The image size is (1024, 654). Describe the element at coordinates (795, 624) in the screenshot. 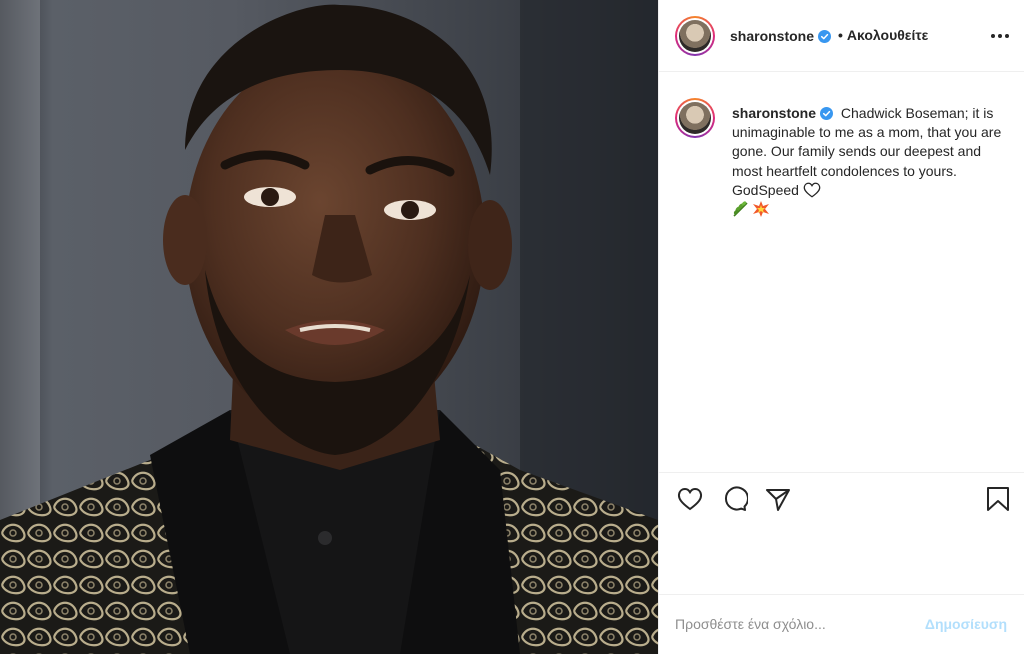

I see `comment-input` at that location.